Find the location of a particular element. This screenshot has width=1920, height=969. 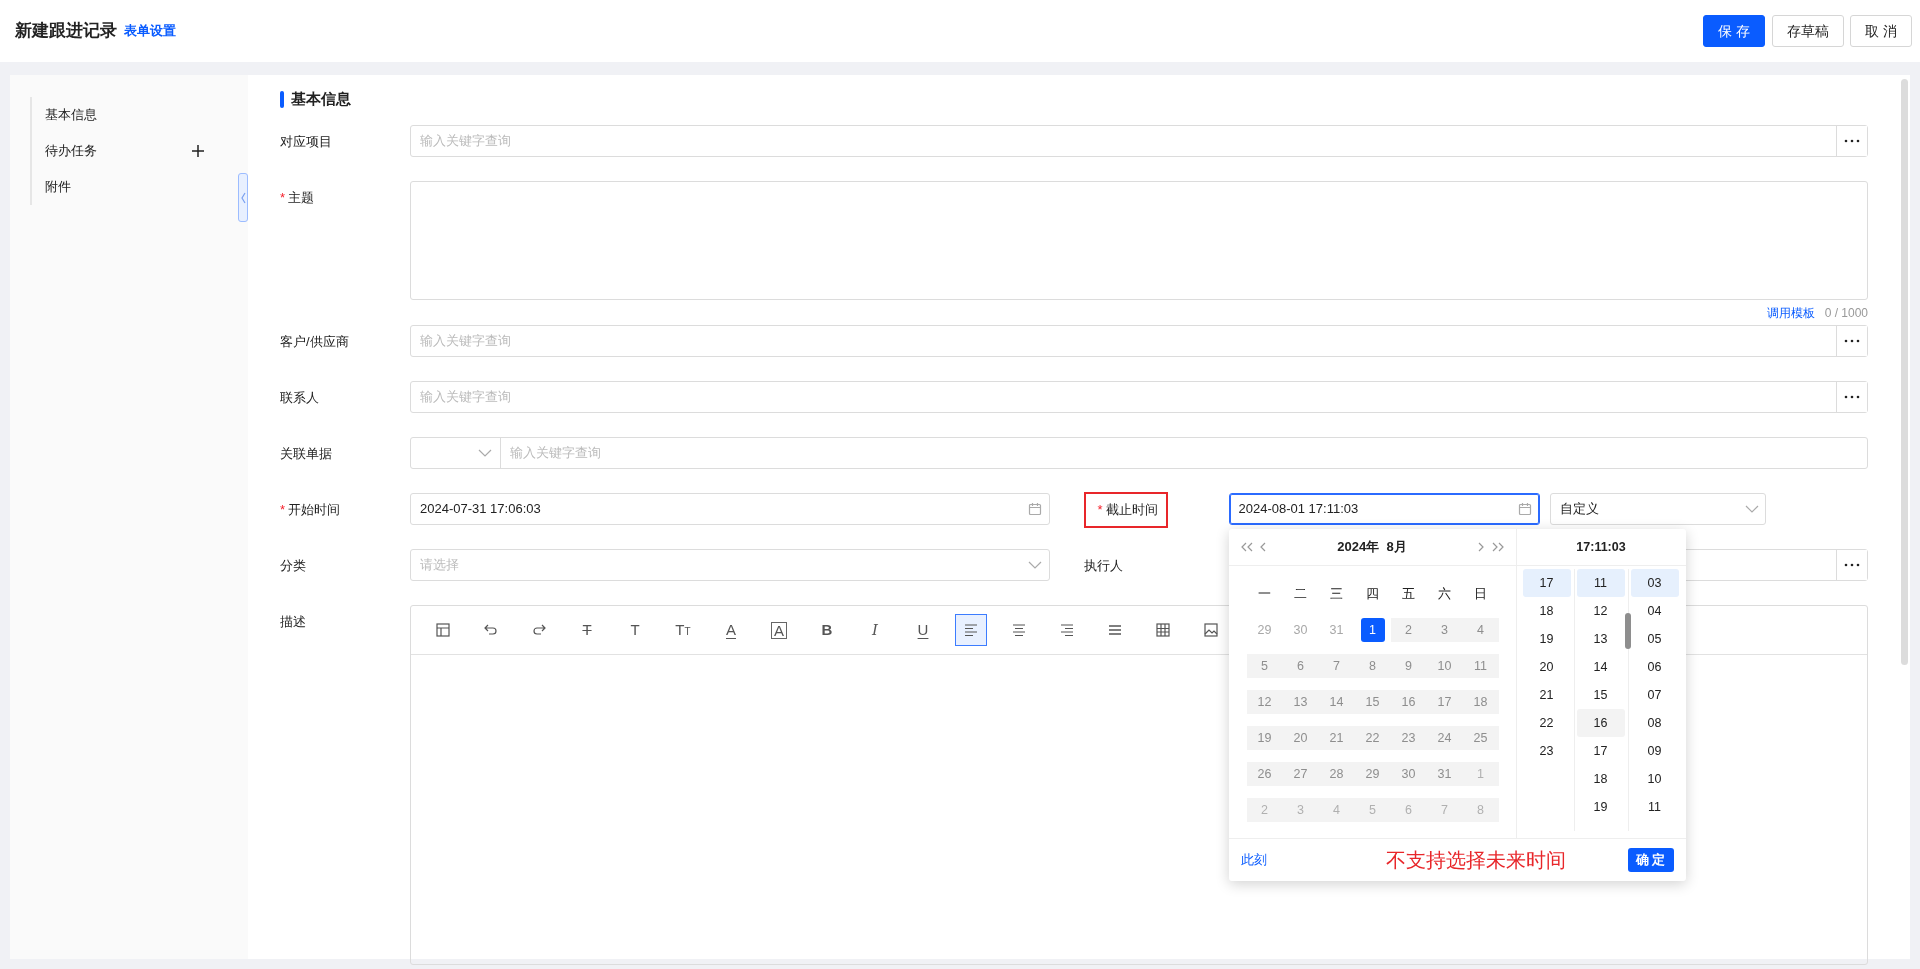

toolbar-button: U is located at coordinates (923, 630).